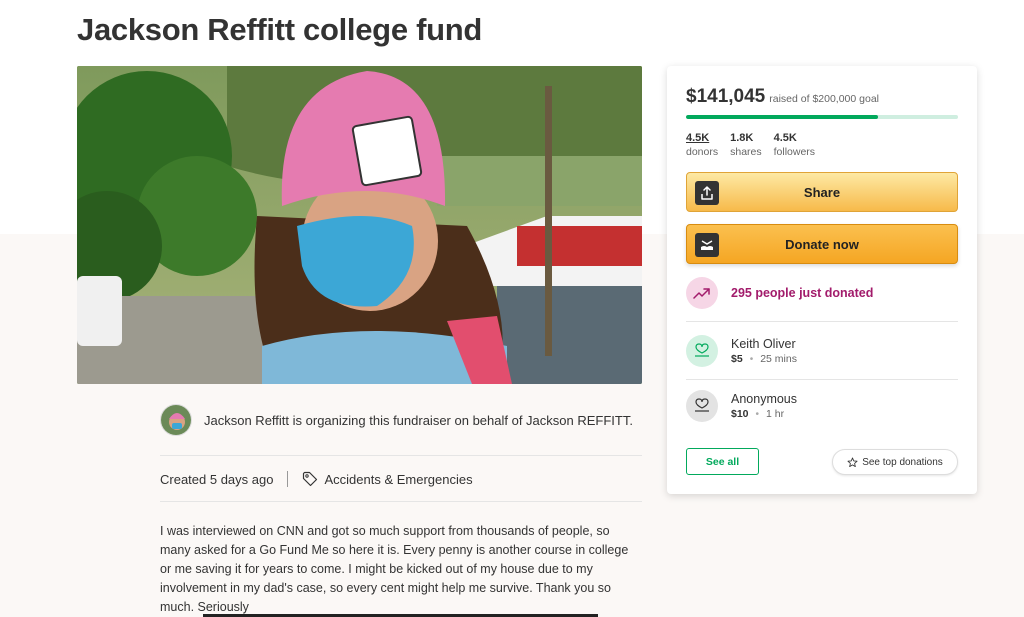 The width and height of the screenshot is (1024, 617). Describe the element at coordinates (707, 245) in the screenshot. I see `donate-hand-icon` at that location.